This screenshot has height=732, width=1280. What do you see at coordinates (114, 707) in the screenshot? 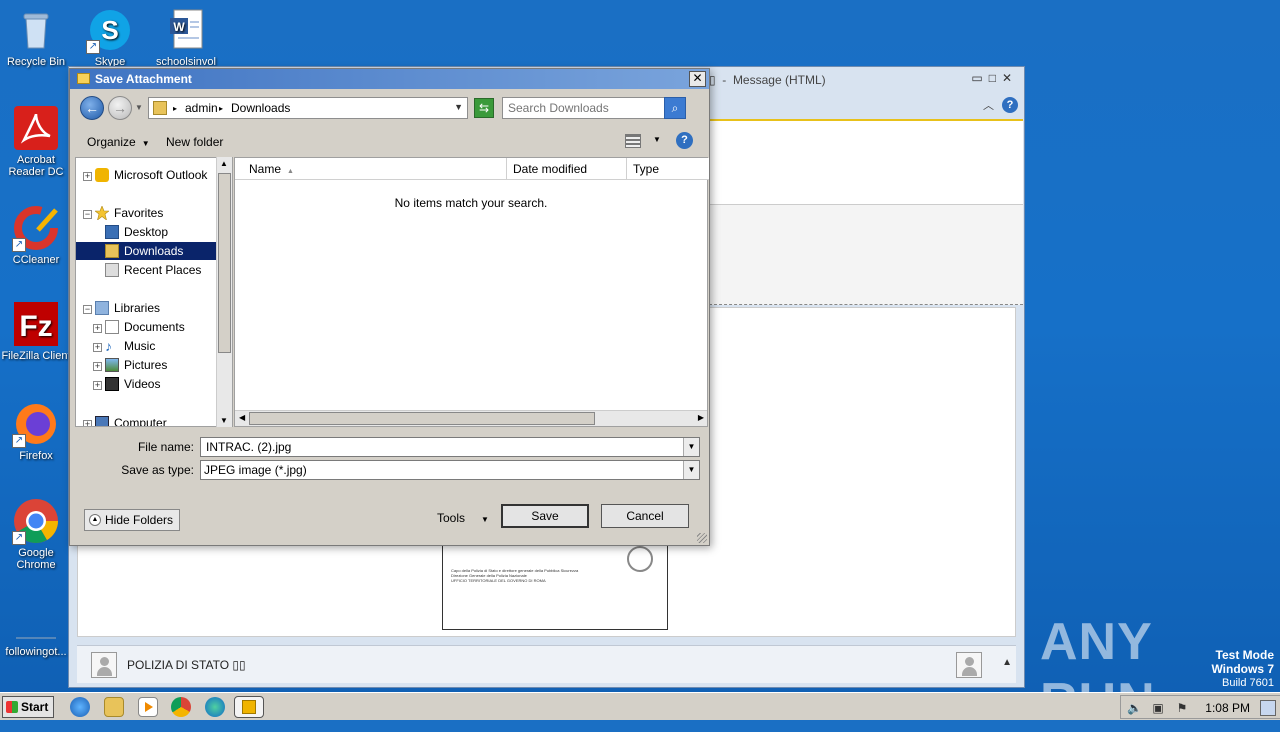
I see `file-explorer-icon` at bounding box center [114, 707].